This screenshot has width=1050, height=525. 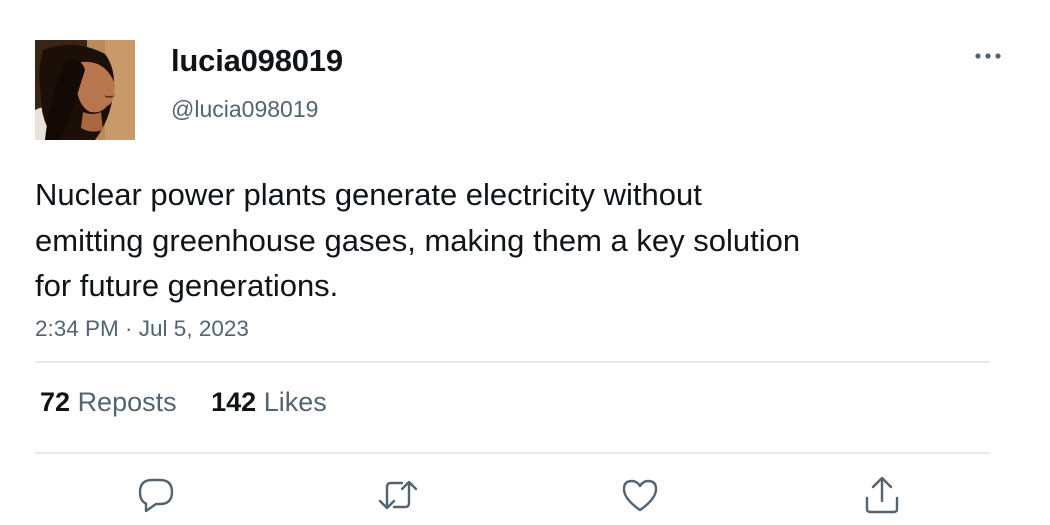 I want to click on avatar-image, so click(x=85, y=90).